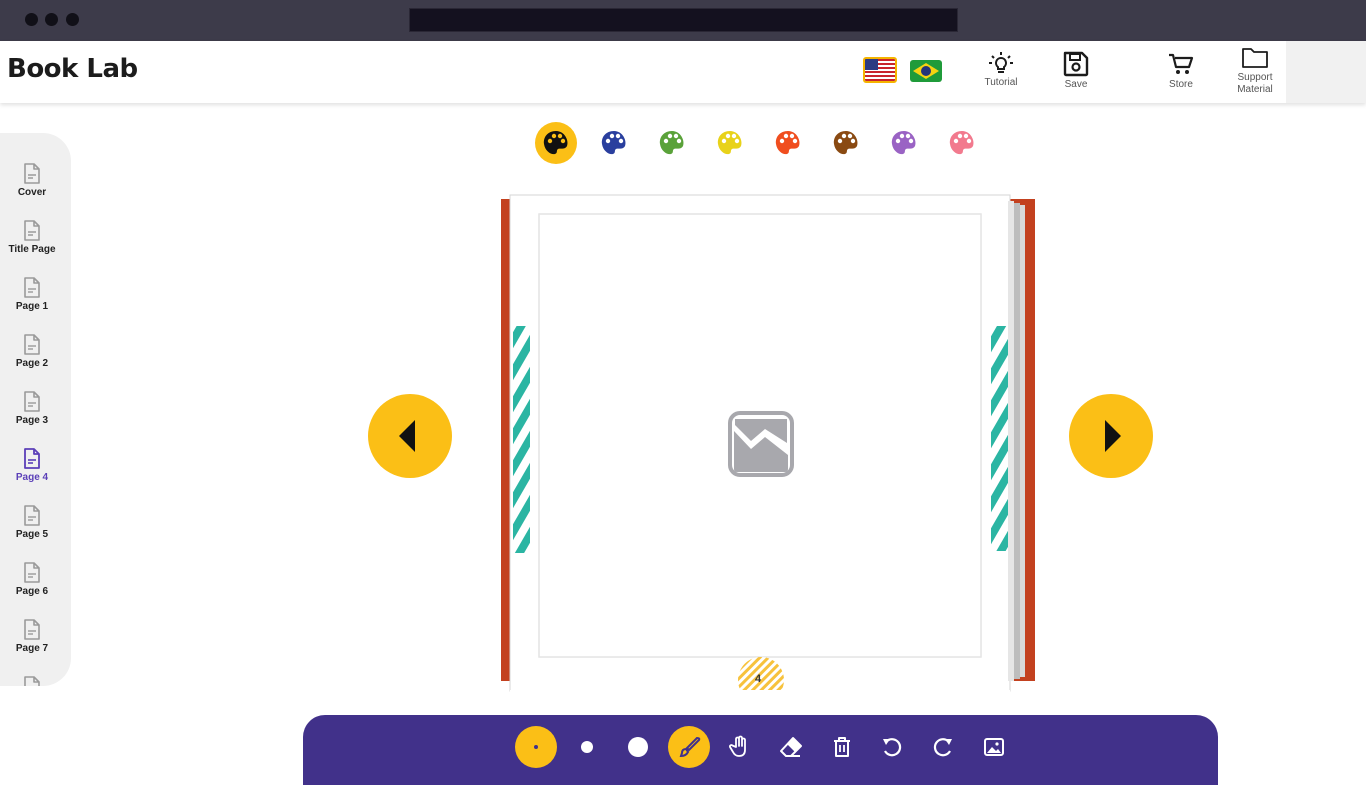 Image resolution: width=1366 pixels, height=785 pixels. I want to click on redo-icon, so click(942, 747).